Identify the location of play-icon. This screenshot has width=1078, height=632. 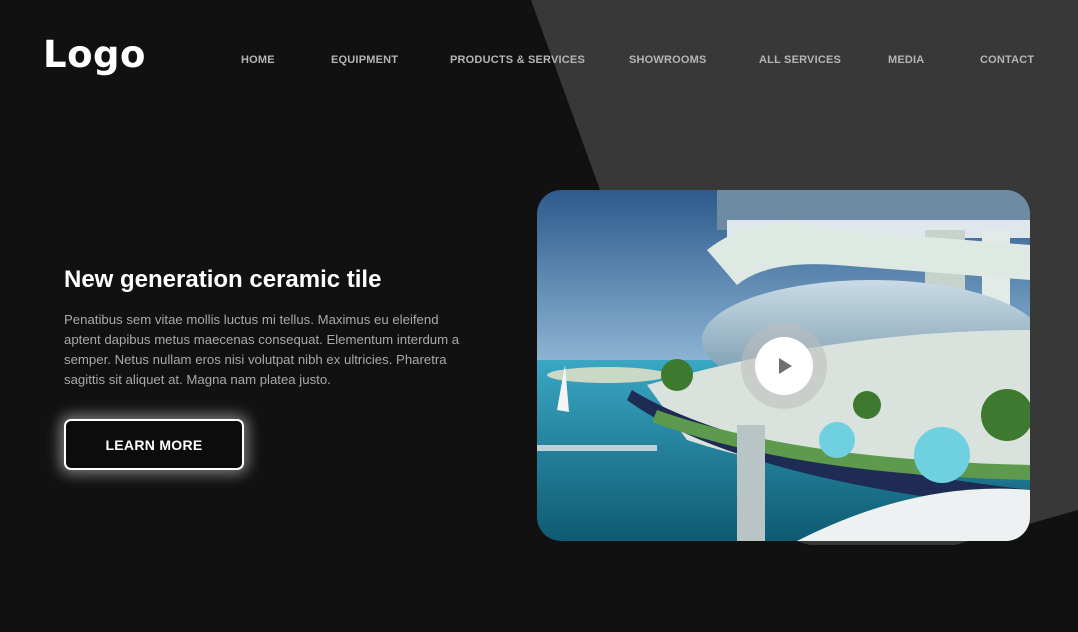
(785, 366).